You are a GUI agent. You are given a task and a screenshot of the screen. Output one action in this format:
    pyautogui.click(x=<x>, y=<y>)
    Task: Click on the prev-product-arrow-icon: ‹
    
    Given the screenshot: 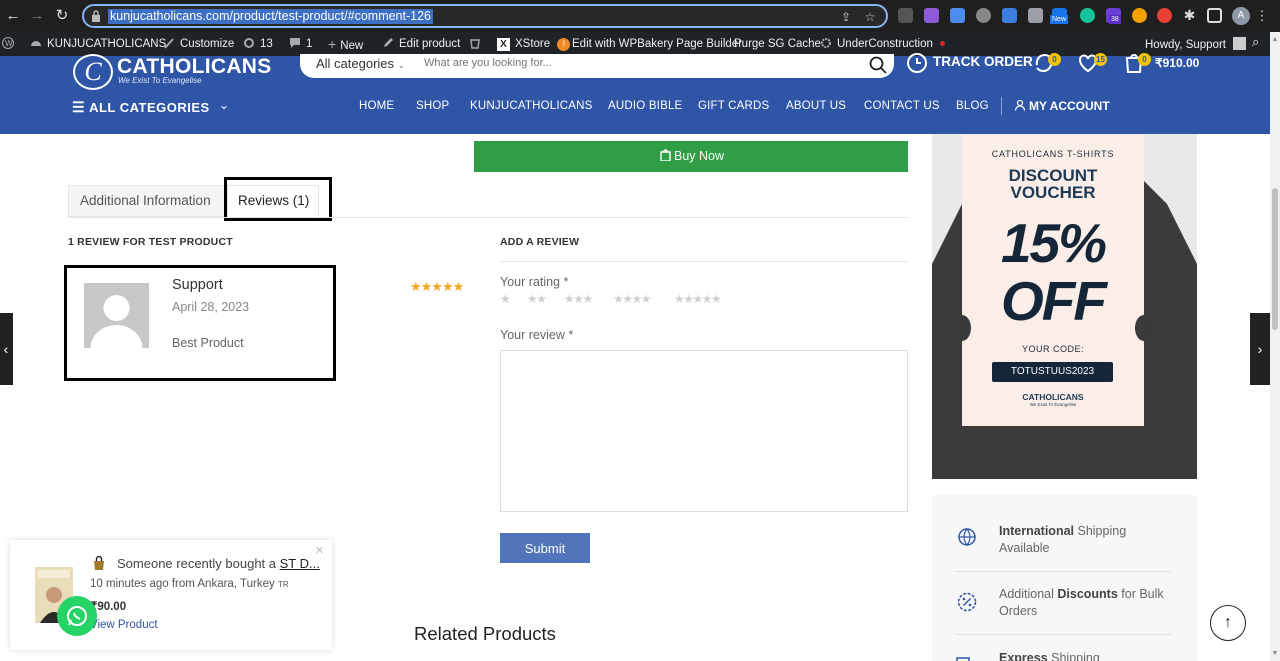 What is the action you would take?
    pyautogui.click(x=6, y=349)
    